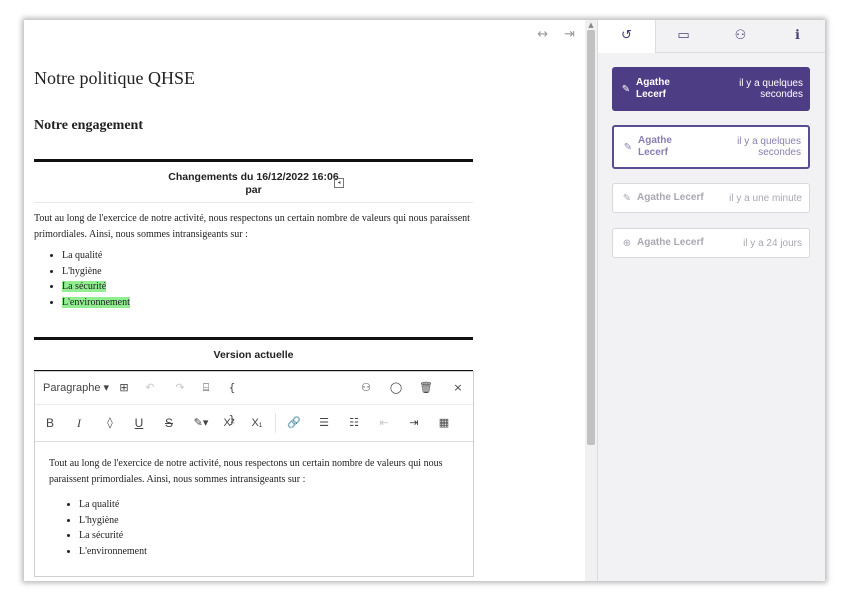 The width and height of the screenshot is (851, 602). Describe the element at coordinates (150, 388) in the screenshot. I see `undo-icon: ↶` at that location.